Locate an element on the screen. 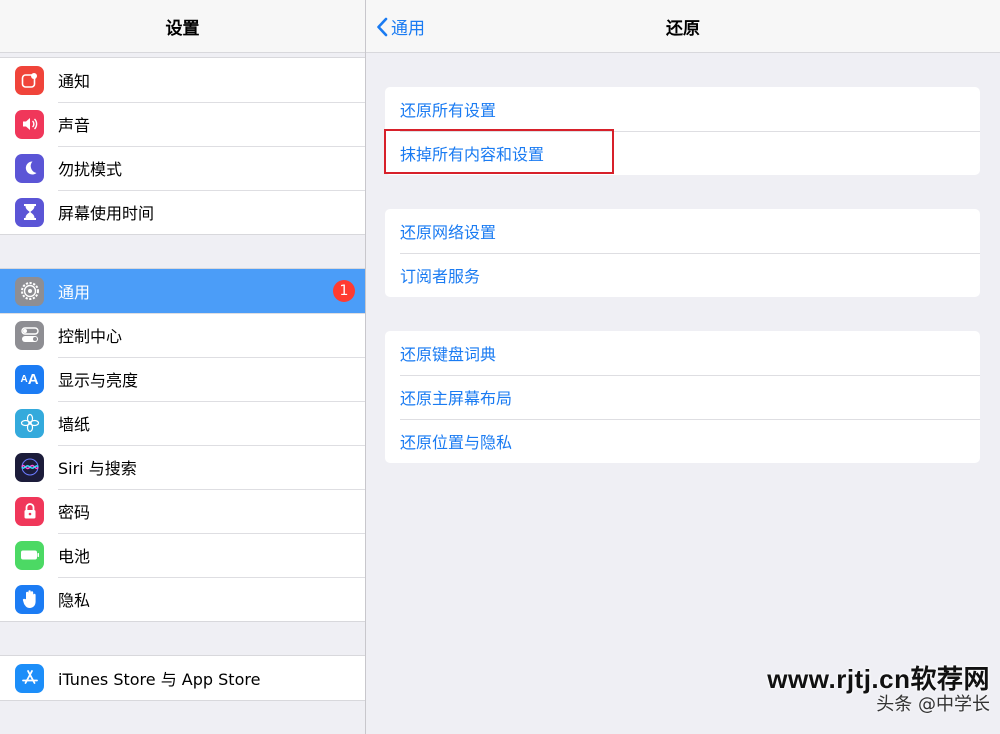 This screenshot has height=734, width=1000. sidebar-item-label: 屏幕使用时间 is located at coordinates (106, 213).